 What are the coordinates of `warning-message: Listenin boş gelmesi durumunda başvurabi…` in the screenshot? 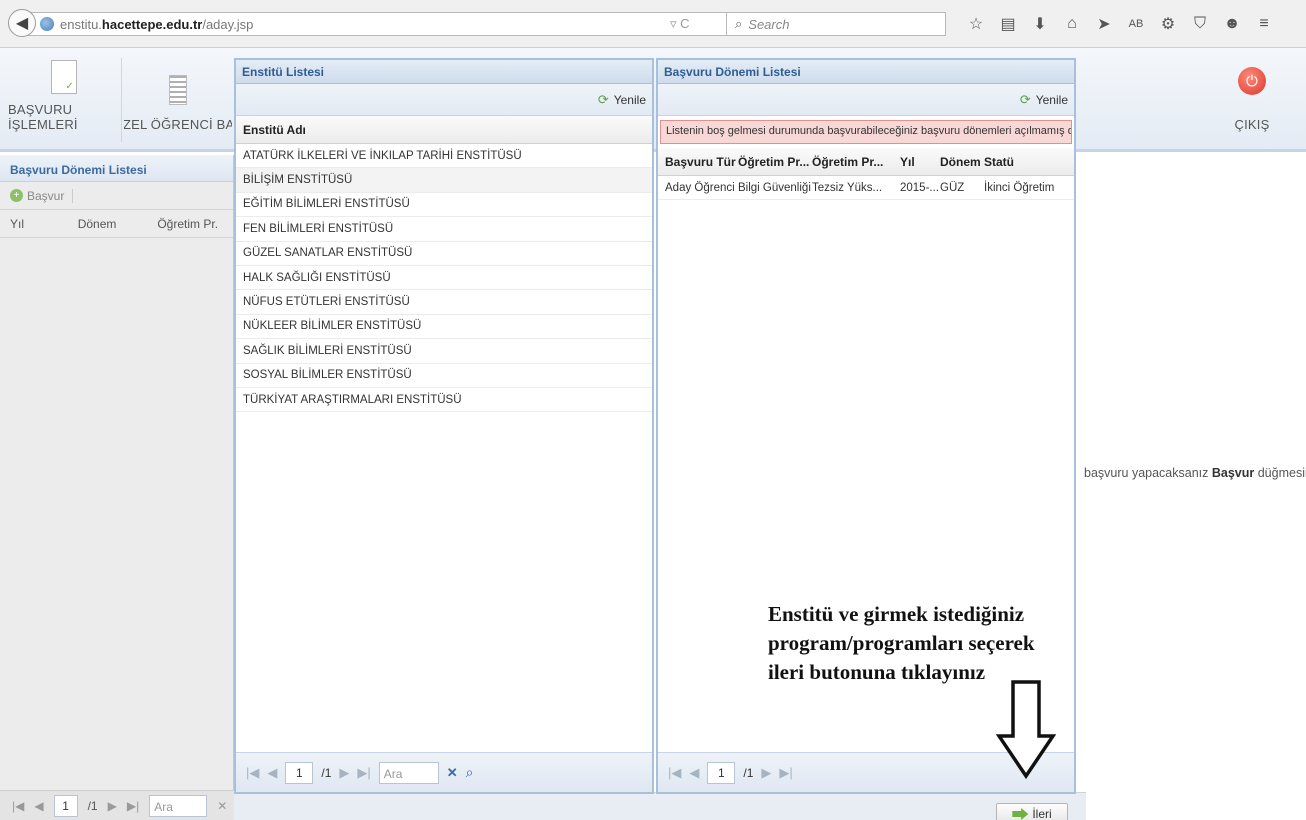 It's located at (866, 132).